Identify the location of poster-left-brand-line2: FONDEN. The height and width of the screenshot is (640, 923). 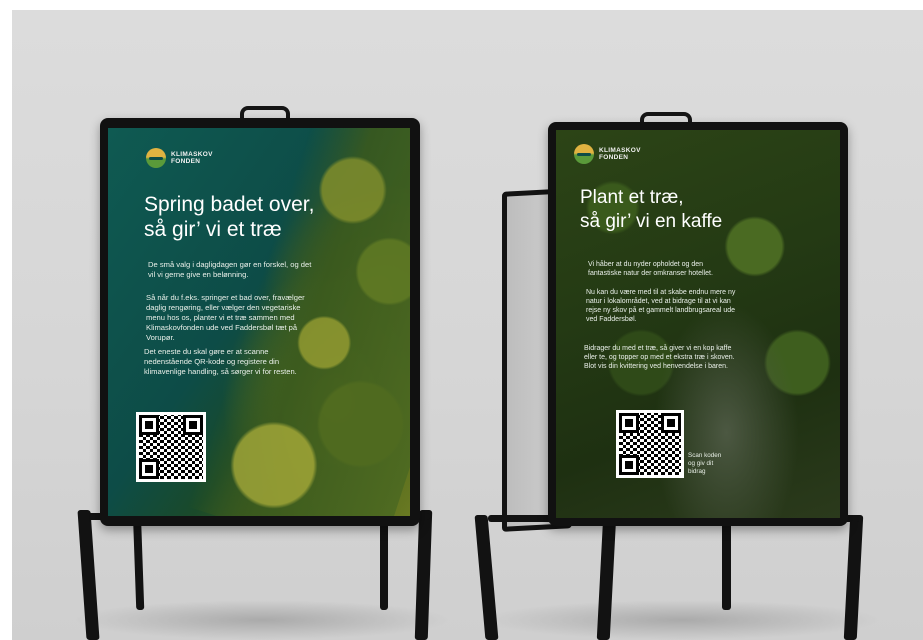
(186, 161).